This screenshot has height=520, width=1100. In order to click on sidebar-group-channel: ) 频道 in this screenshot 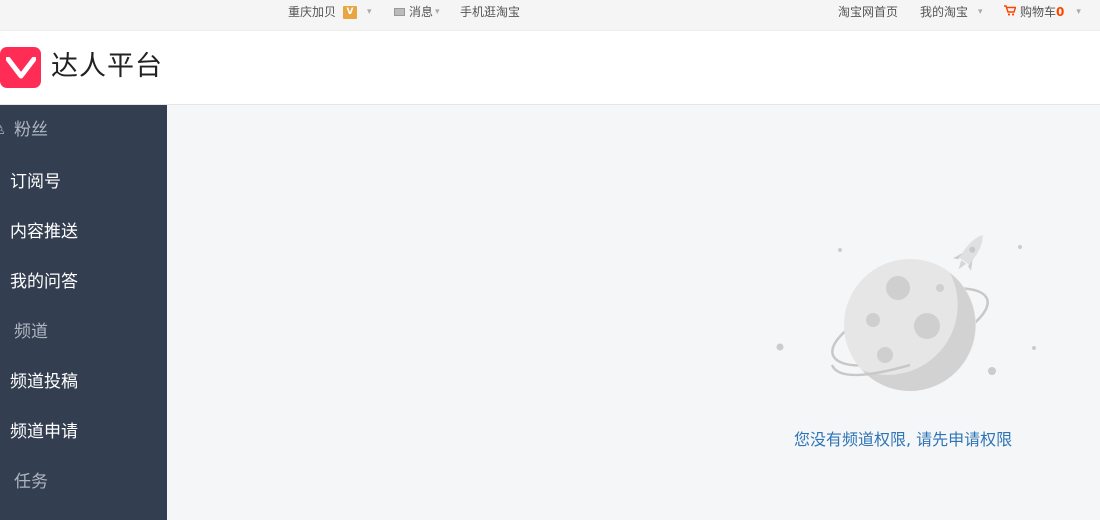, I will do `click(83, 332)`.